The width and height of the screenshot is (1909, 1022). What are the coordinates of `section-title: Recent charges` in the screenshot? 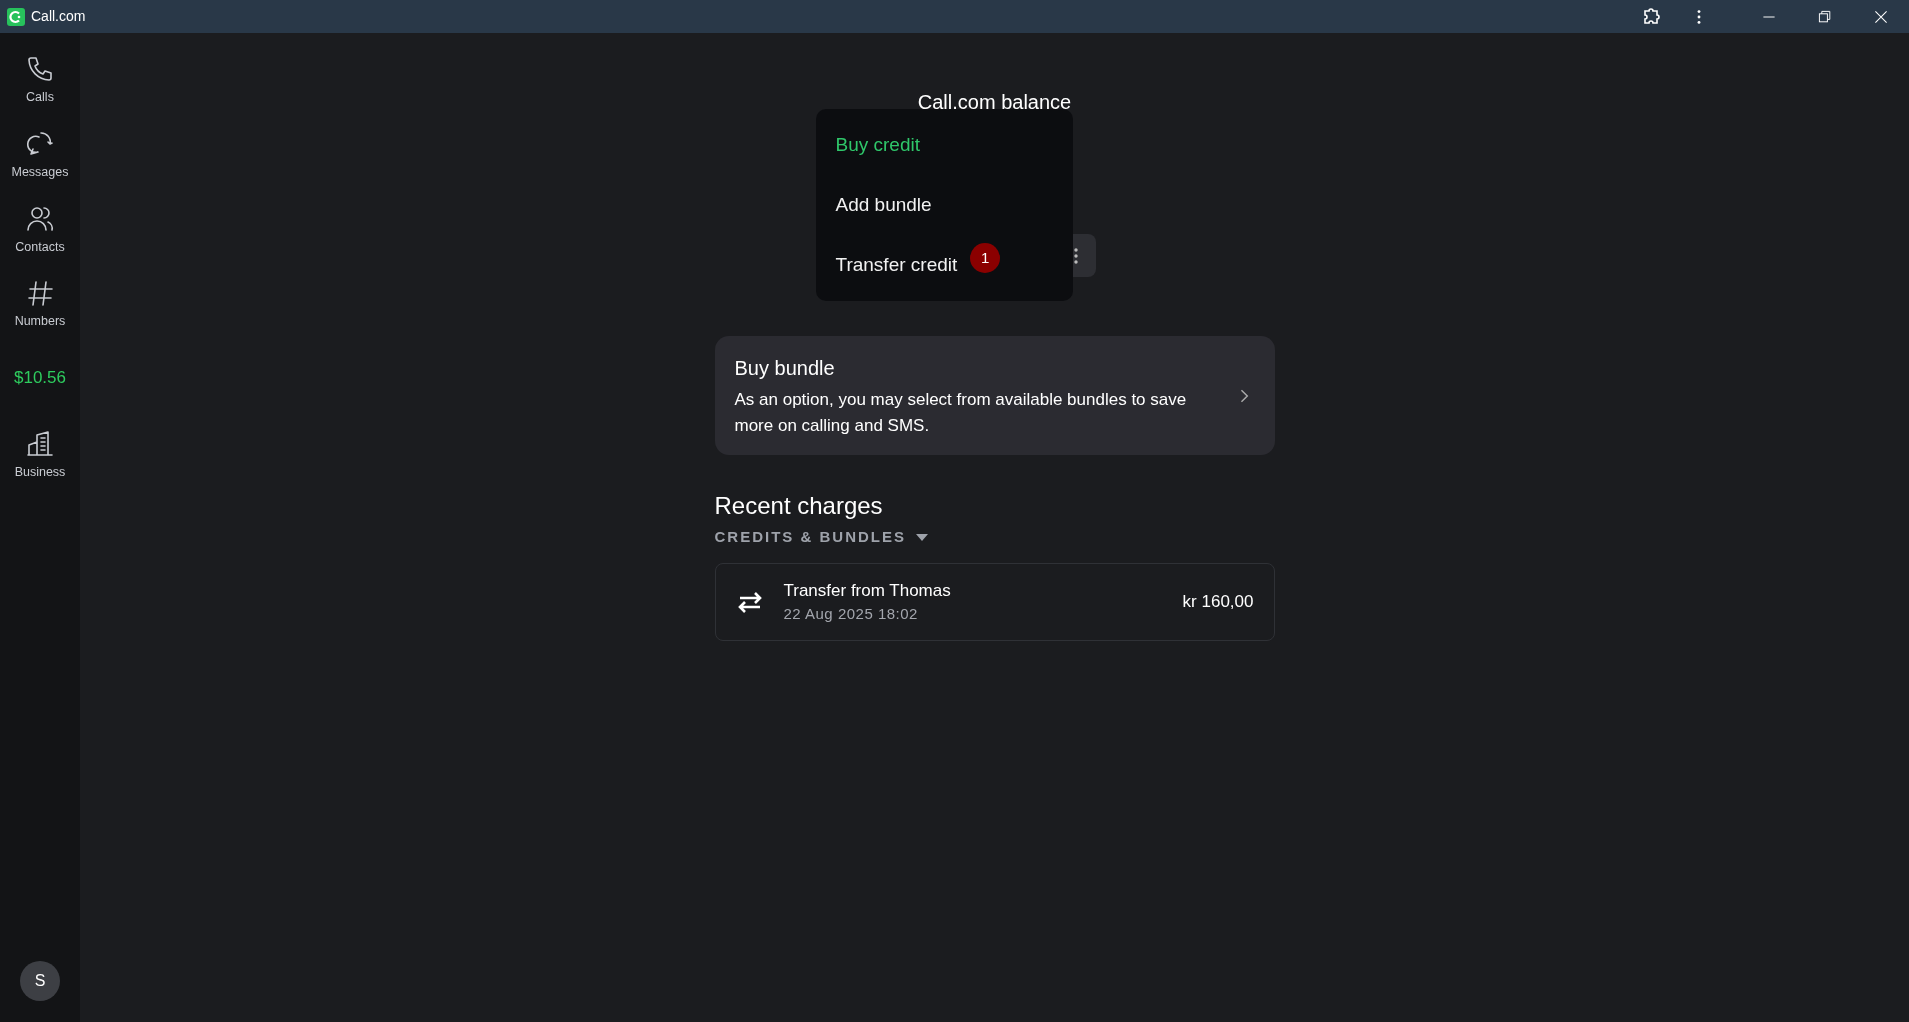 It's located at (799, 506).